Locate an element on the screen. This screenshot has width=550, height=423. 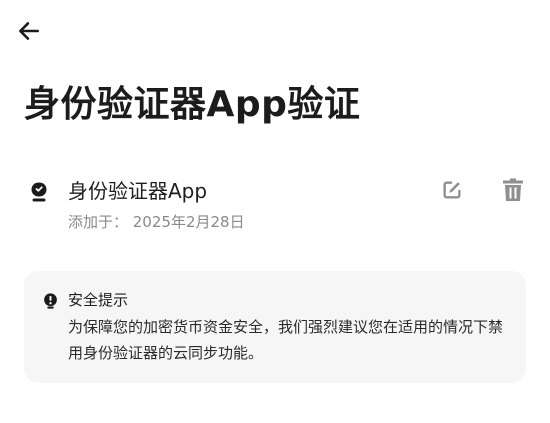
back-button is located at coordinates (29, 31).